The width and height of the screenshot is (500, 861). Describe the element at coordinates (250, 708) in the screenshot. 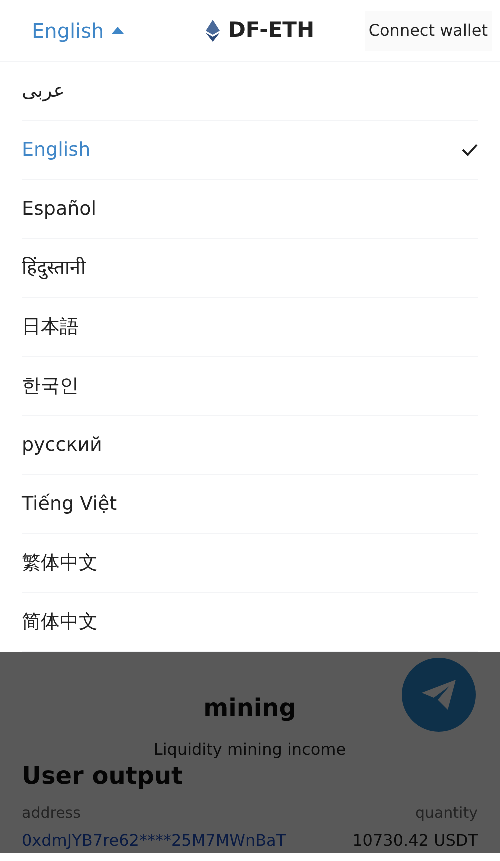

I see `mining-title: mining` at that location.